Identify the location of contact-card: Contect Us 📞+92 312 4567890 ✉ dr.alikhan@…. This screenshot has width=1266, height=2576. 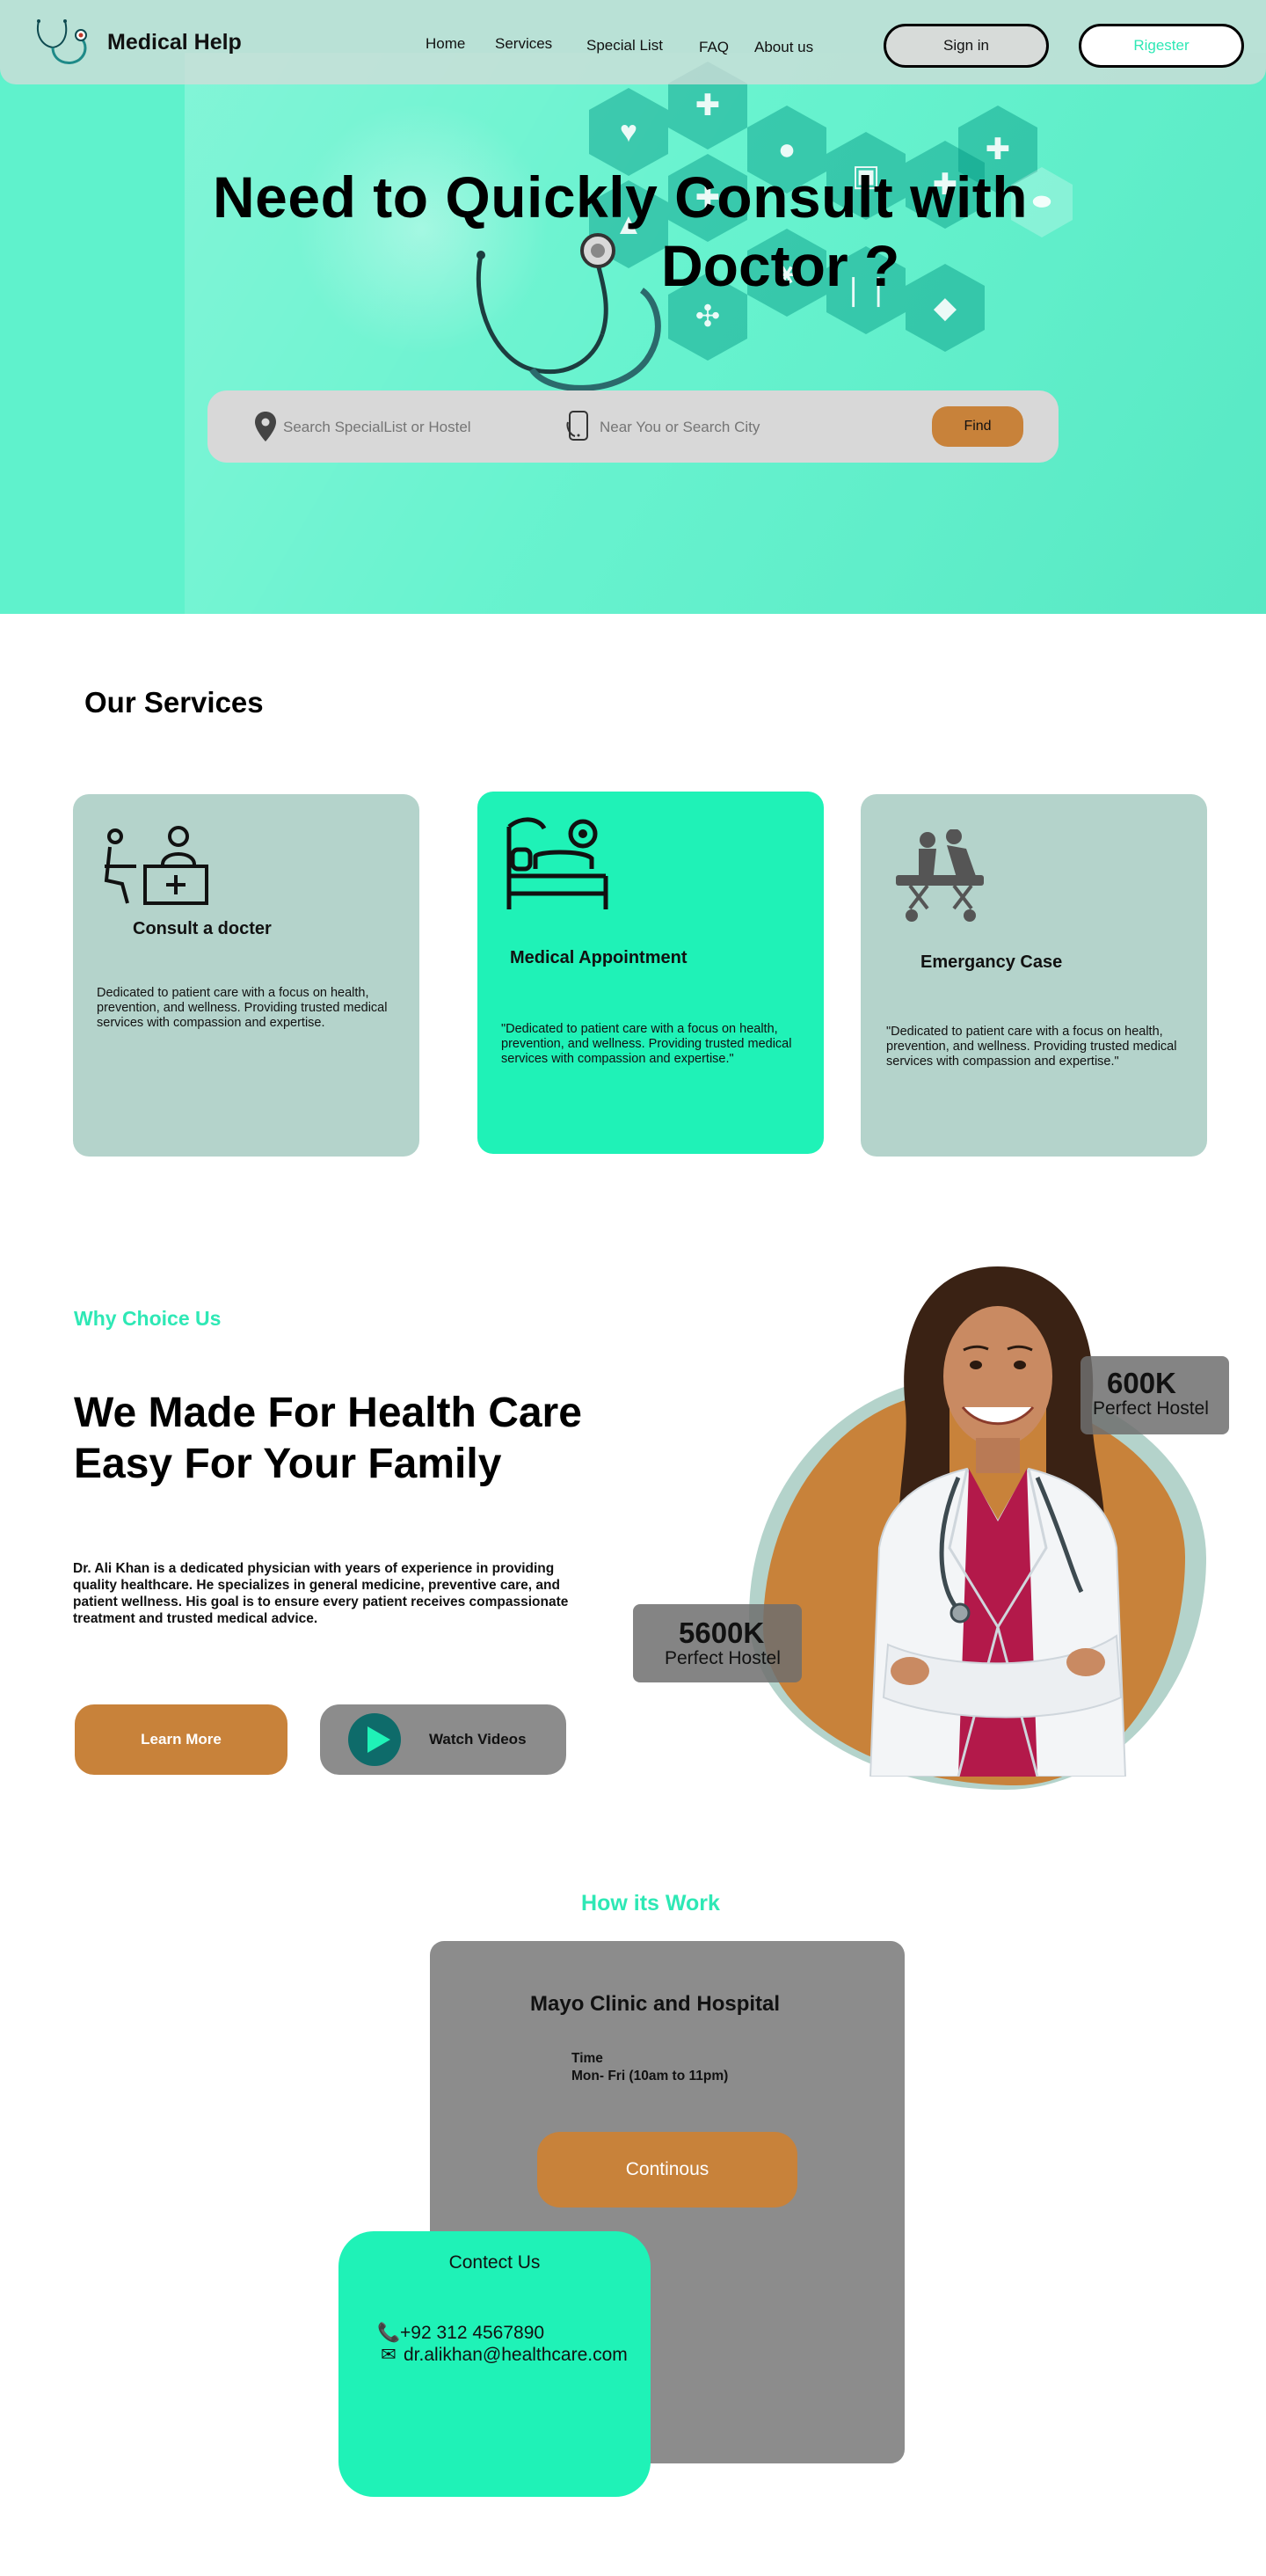
(494, 2364).